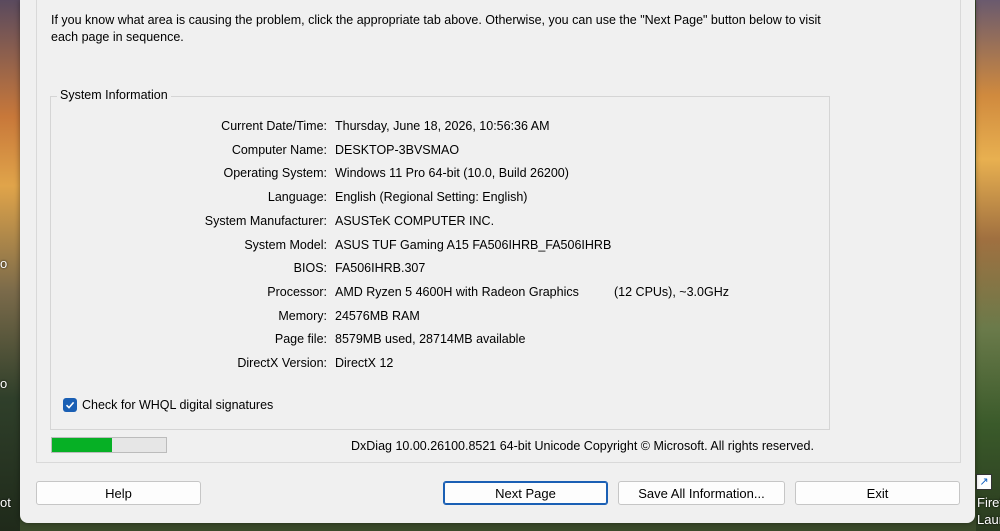 This screenshot has height=531, width=1000. Describe the element at coordinates (988, 502) in the screenshot. I see `desktop-icon-label-firefox: Firef` at that location.